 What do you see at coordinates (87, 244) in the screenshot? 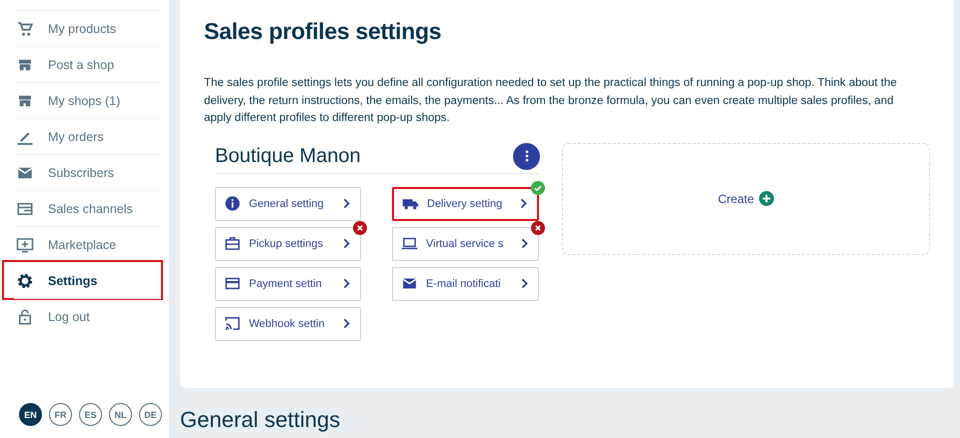
I see `nav-item: Marketplace` at bounding box center [87, 244].